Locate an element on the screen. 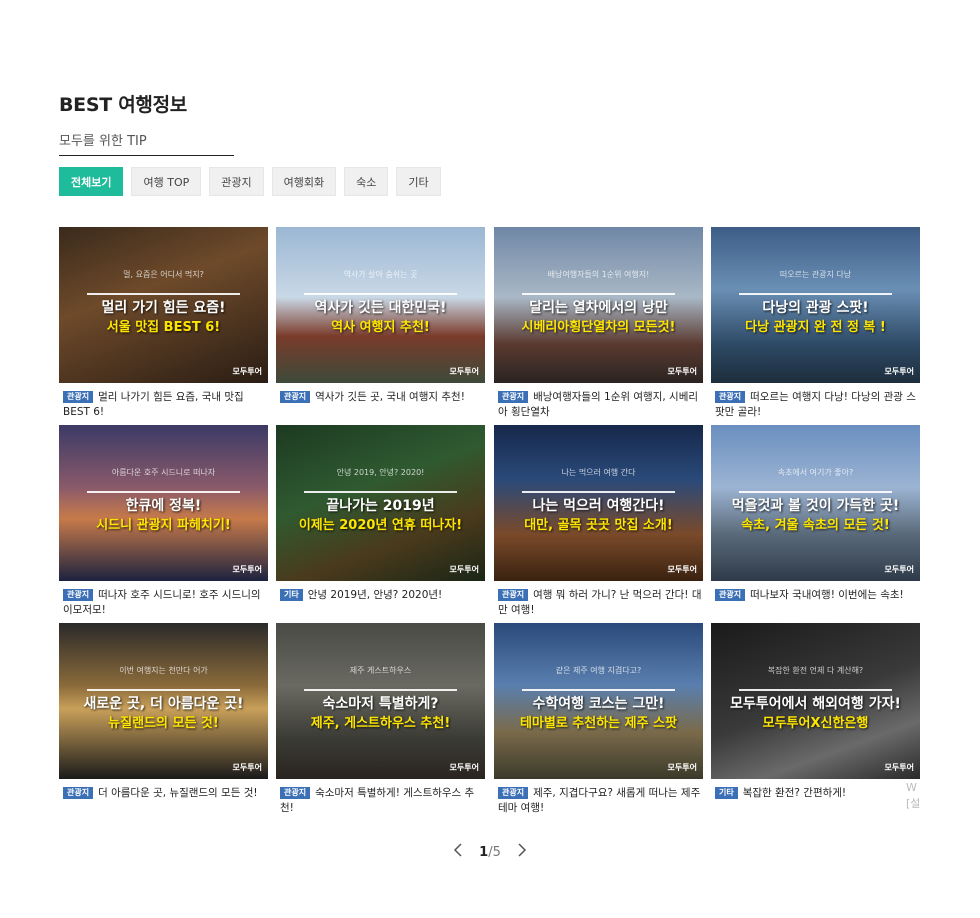 This screenshot has height=918, width=980. thumbnail-headline: 달리는 열차에서의 낭만 is located at coordinates (598, 308).